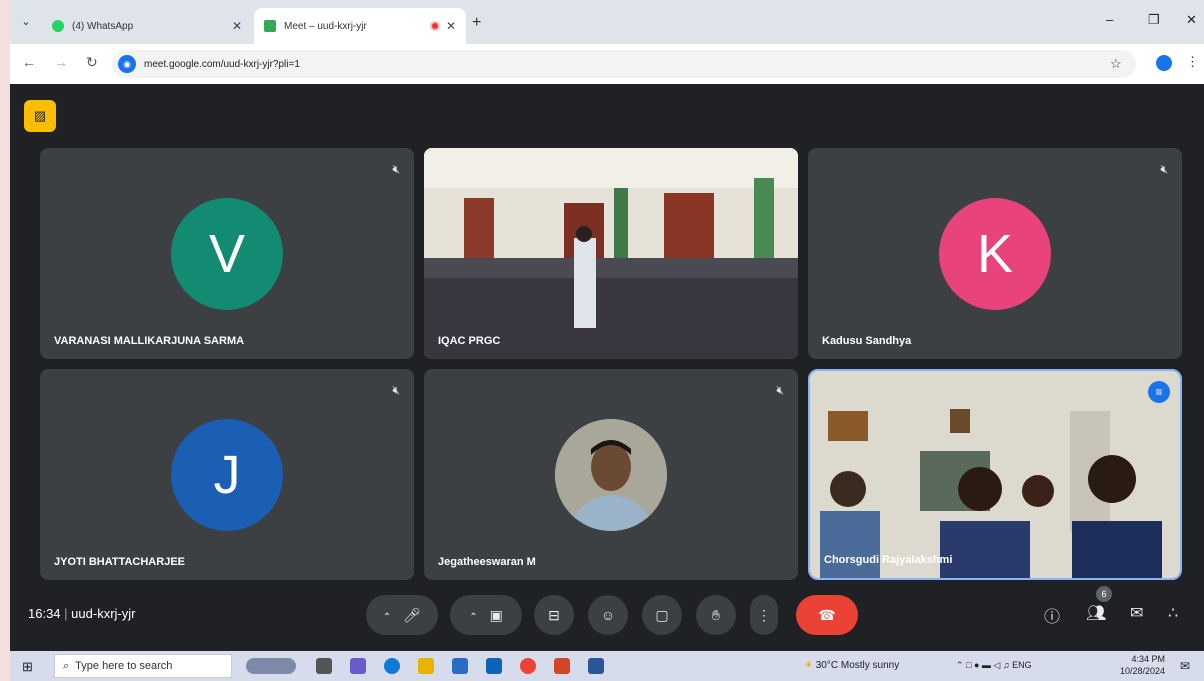 This screenshot has height=681, width=1204. I want to click on hang-up-icon: ☎︎, so click(827, 615).